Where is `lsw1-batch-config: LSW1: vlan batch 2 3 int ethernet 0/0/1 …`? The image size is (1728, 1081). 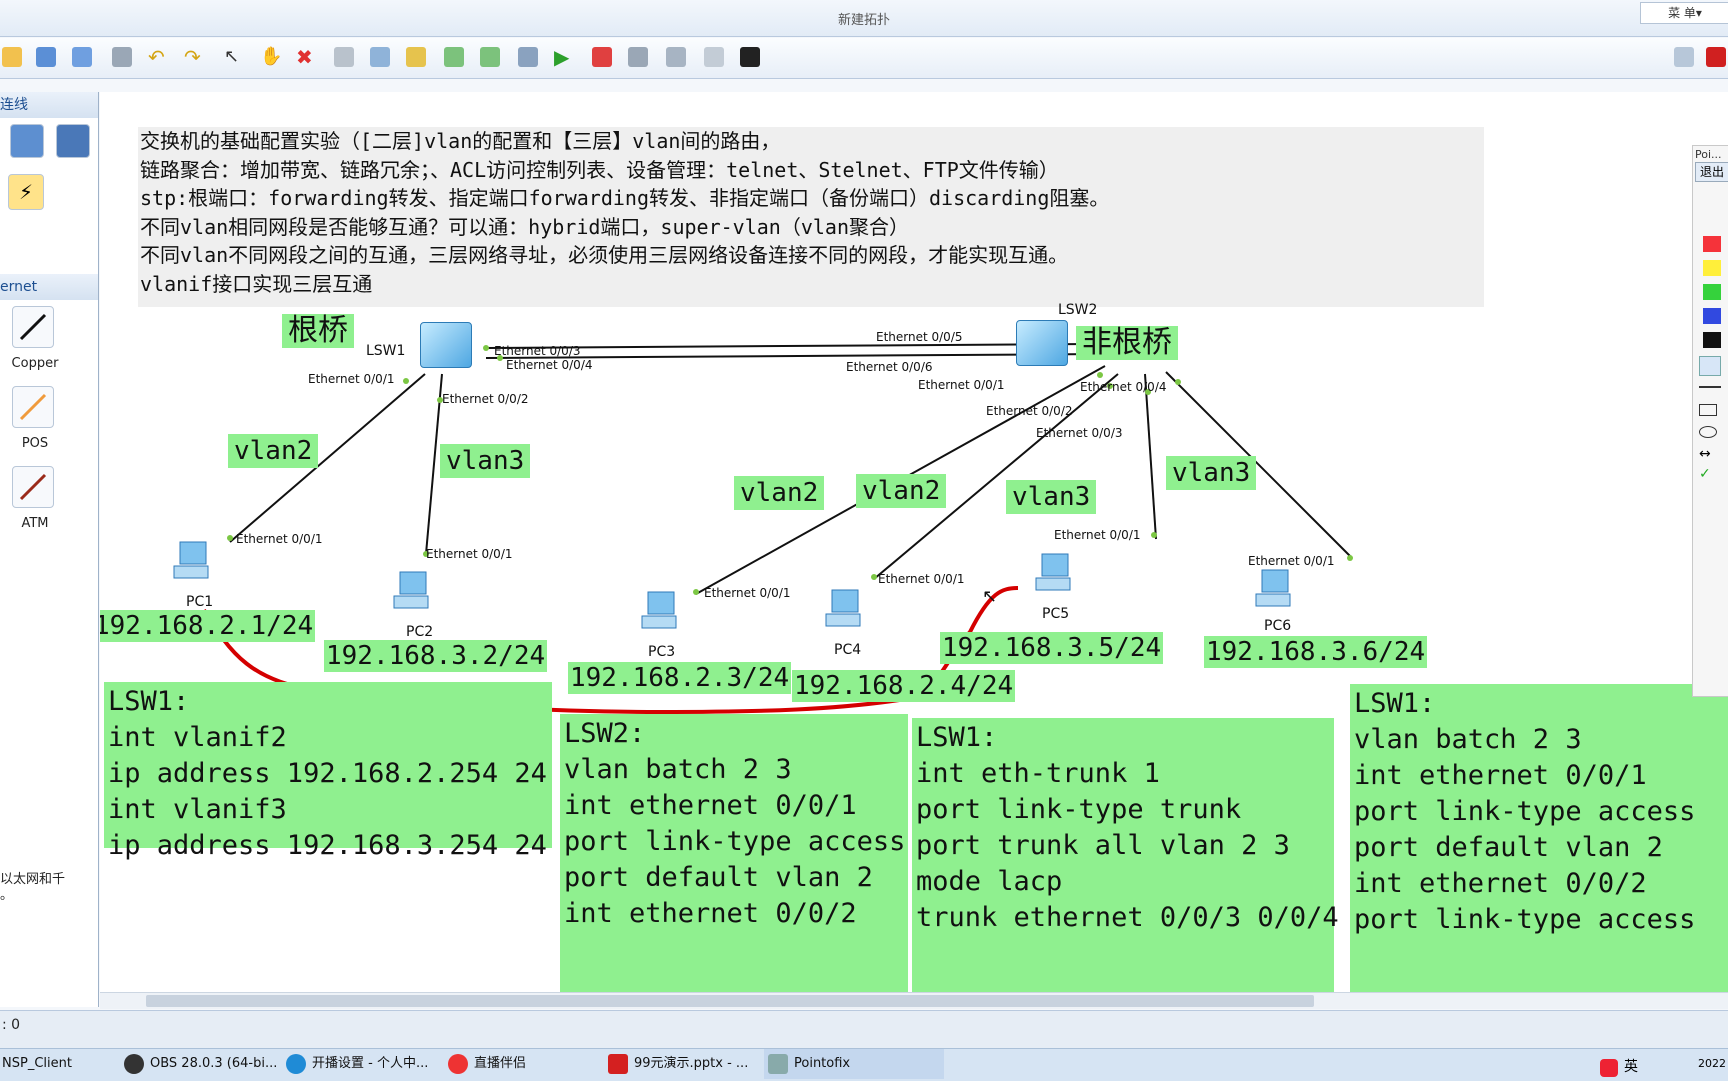
lsw1-batch-config: LSW1: vlan batch 2 3 int ethernet 0/0/1 … is located at coordinates (1539, 838).